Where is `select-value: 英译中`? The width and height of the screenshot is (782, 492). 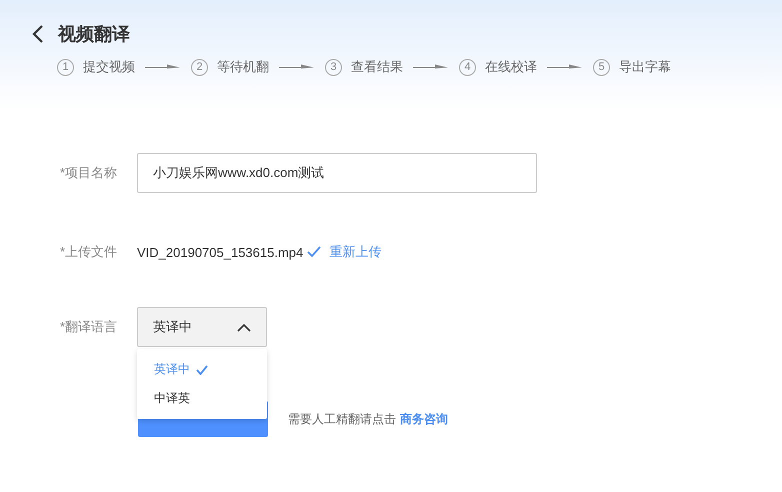 select-value: 英译中 is located at coordinates (172, 327).